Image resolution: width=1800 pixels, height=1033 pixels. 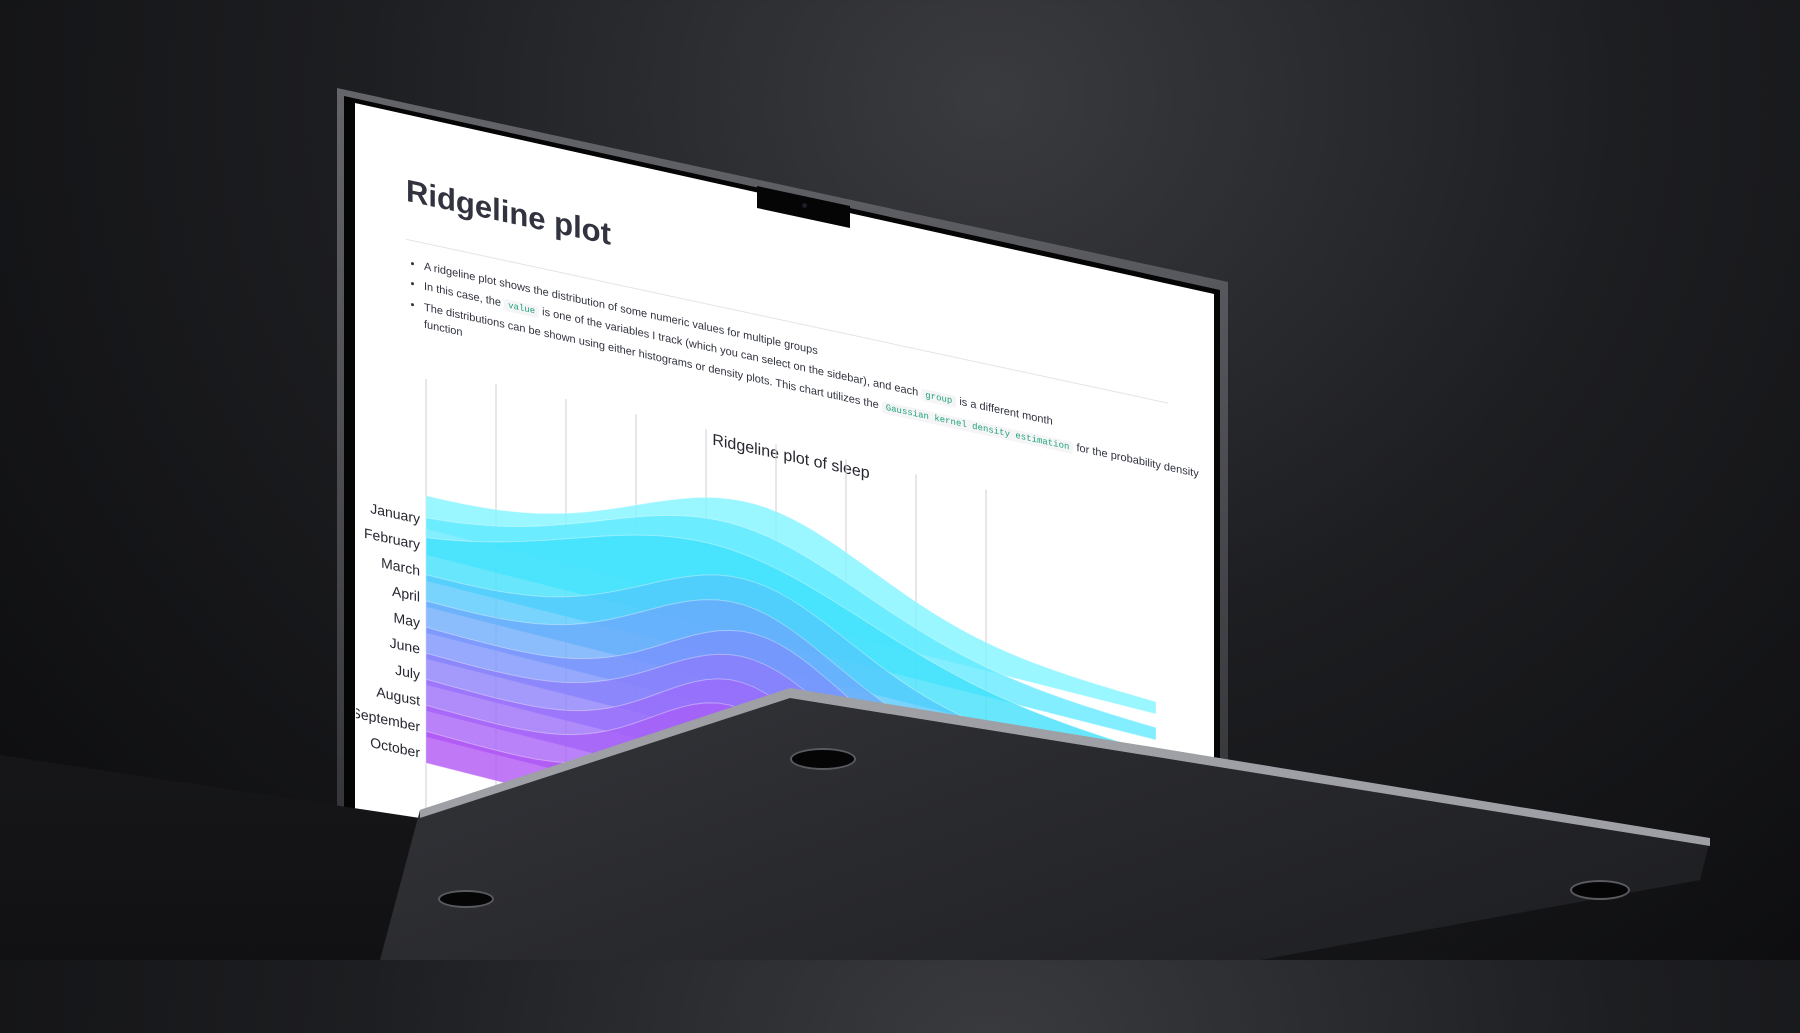 What do you see at coordinates (395, 748) in the screenshot?
I see `y-label-october: October` at bounding box center [395, 748].